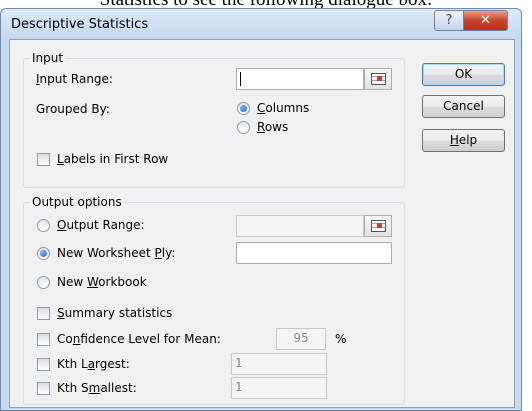 Image resolution: width=532 pixels, height=411 pixels. What do you see at coordinates (74, 79) in the screenshot?
I see `input-range-label: Input Range:` at bounding box center [74, 79].